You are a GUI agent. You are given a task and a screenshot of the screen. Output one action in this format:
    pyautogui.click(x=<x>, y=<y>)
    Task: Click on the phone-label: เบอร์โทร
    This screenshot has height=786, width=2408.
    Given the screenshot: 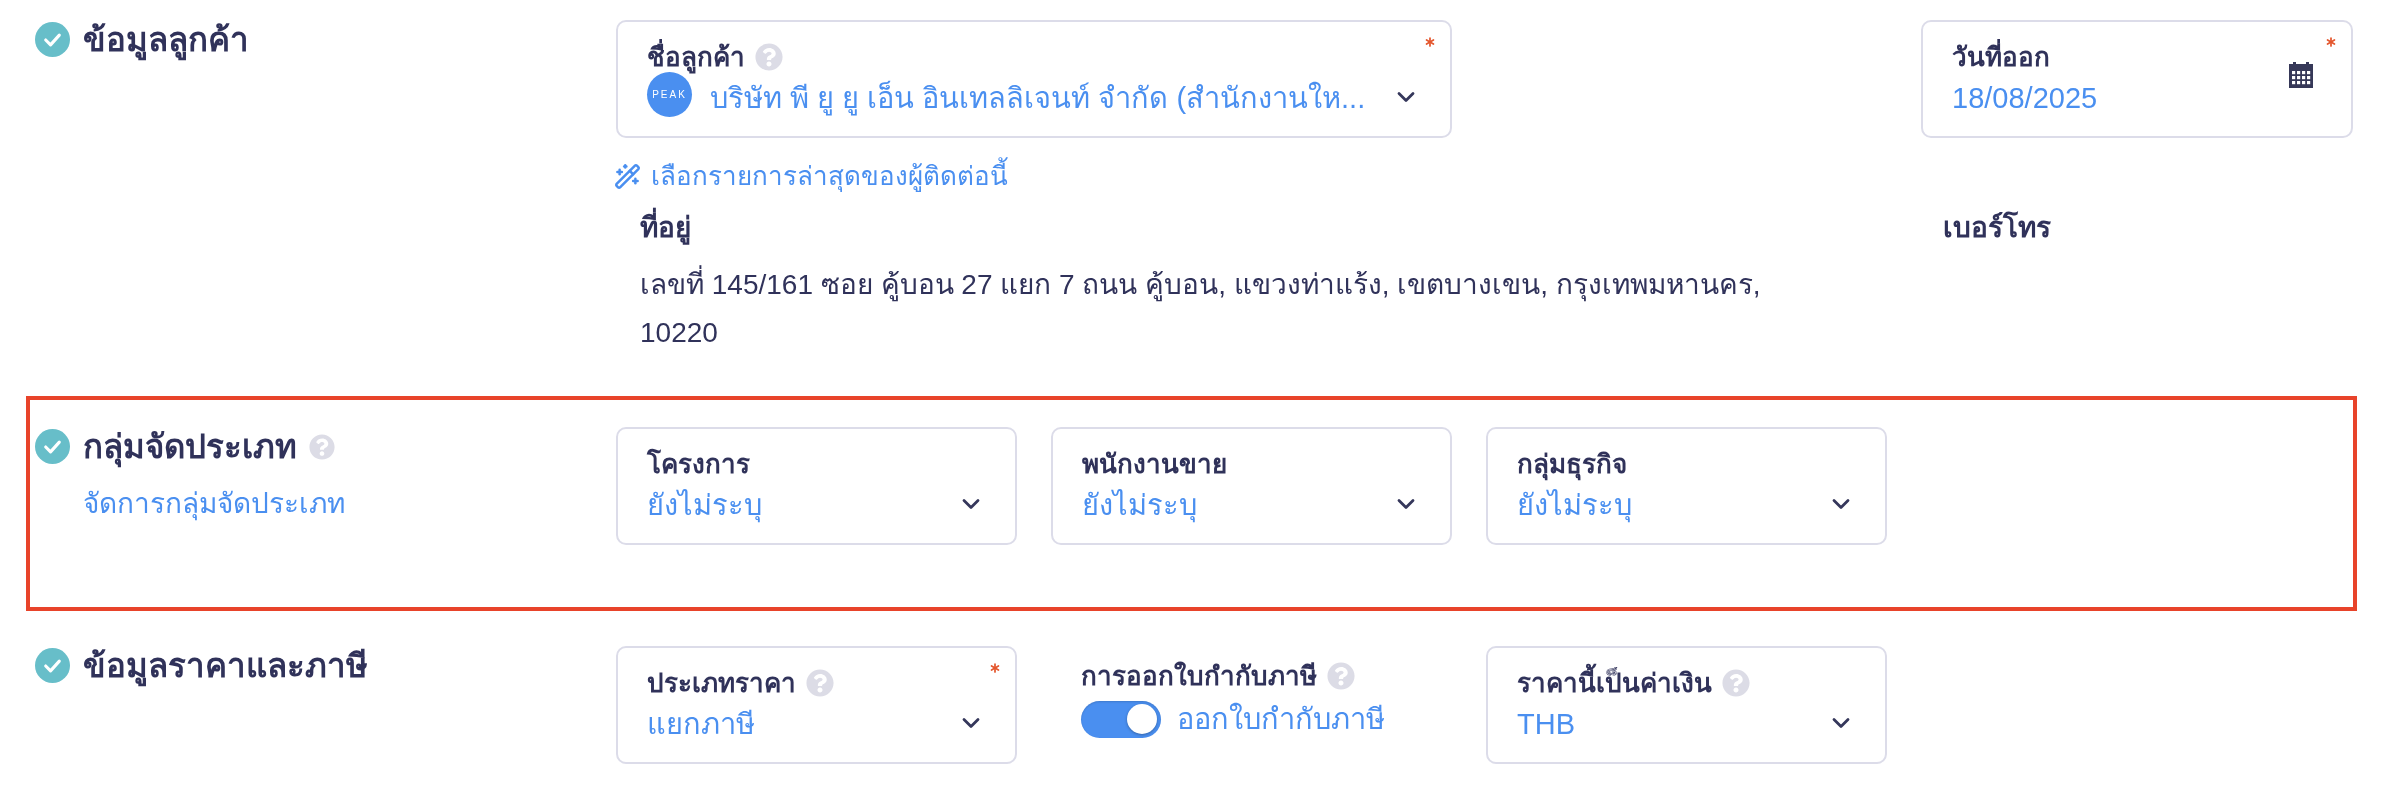 What is the action you would take?
    pyautogui.click(x=1997, y=227)
    